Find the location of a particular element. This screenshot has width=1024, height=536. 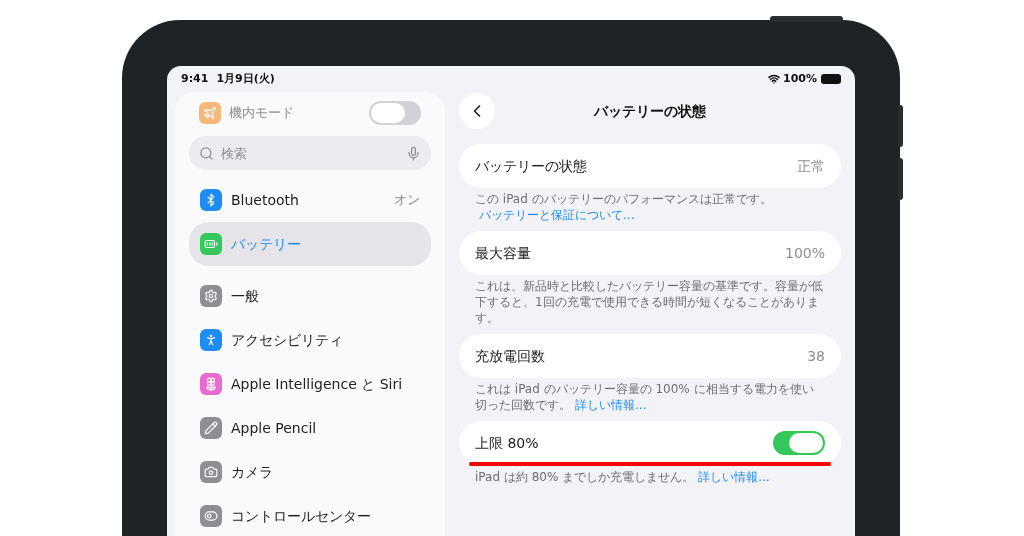

sidebar-item: Apple Pencil is located at coordinates (310, 428).